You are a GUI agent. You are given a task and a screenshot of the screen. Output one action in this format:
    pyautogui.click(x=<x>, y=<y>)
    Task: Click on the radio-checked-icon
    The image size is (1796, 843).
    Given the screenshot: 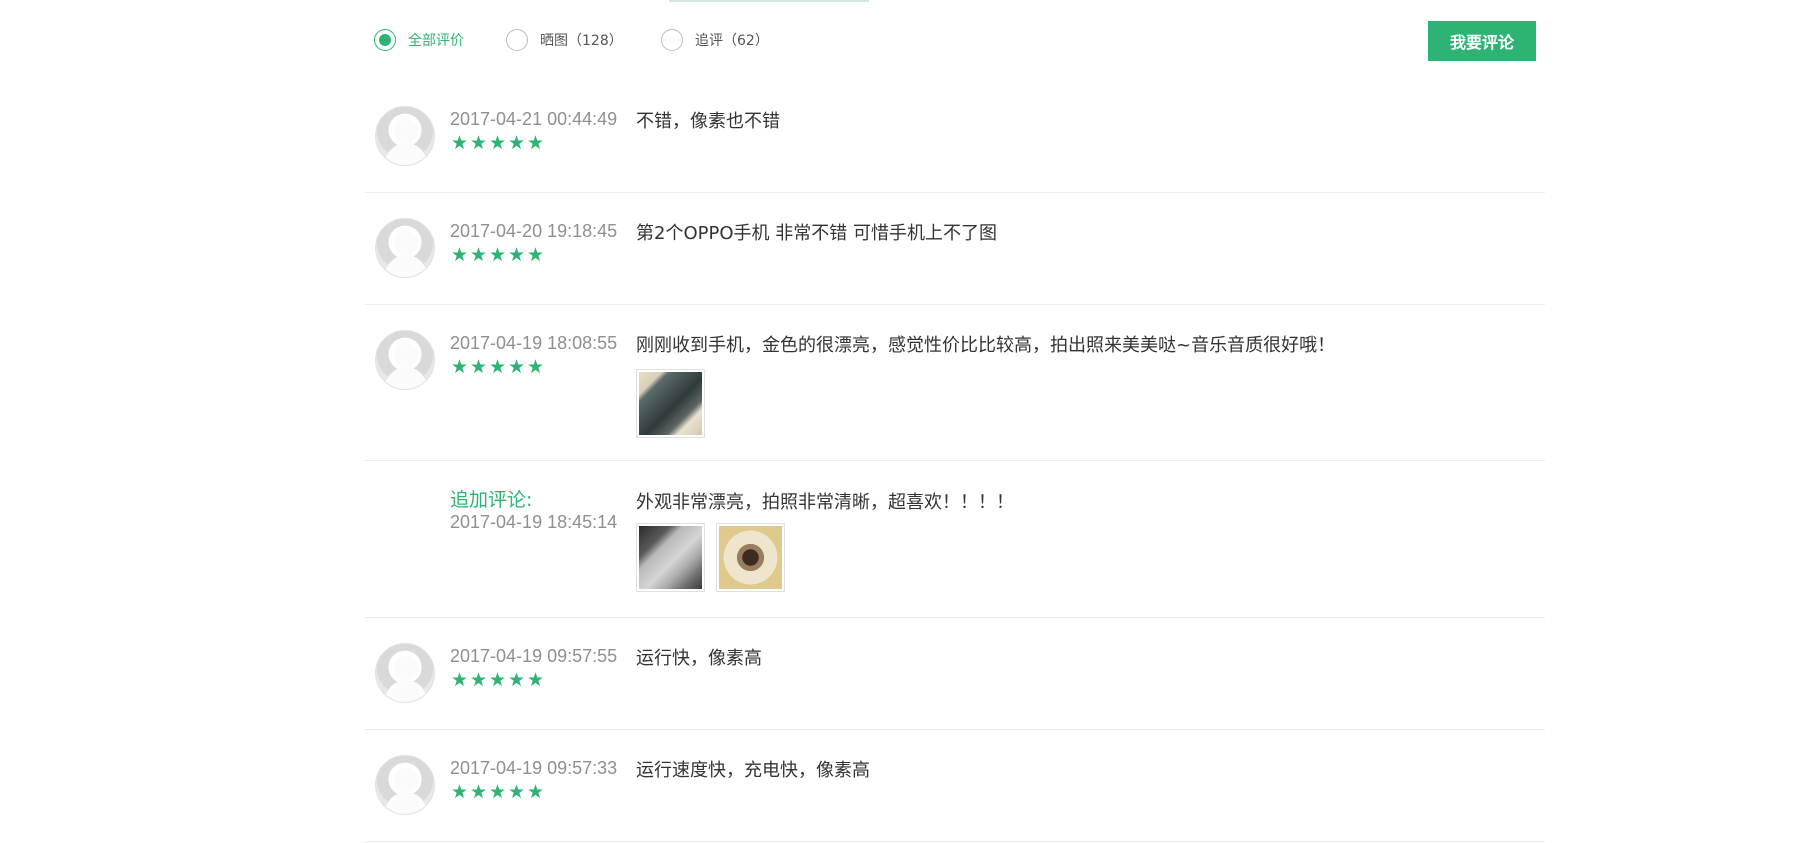 What is the action you would take?
    pyautogui.click(x=385, y=40)
    